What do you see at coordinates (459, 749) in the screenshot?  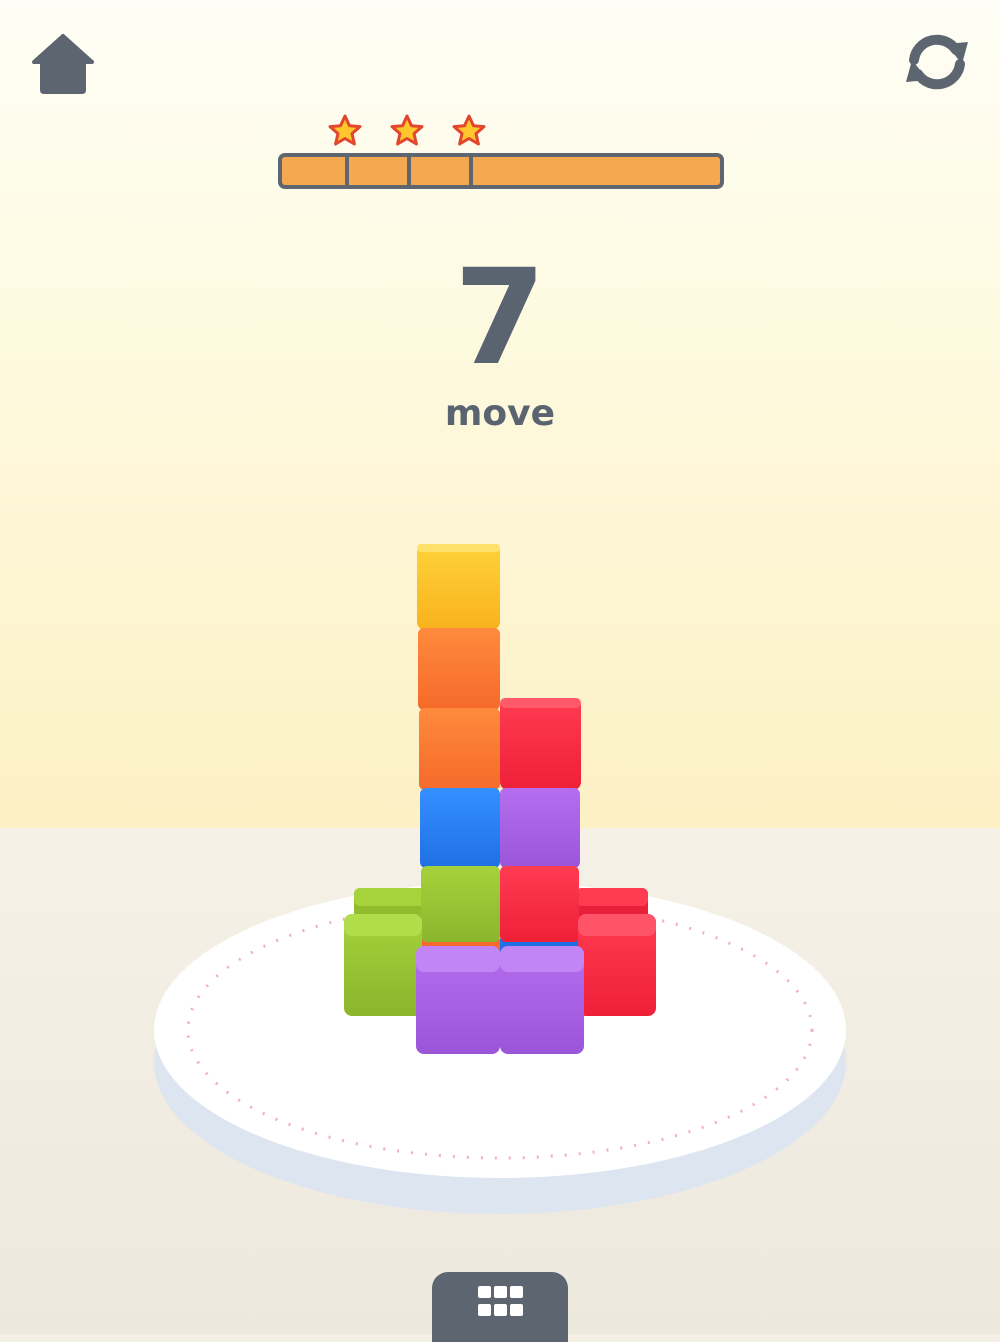 I see `block-orange-lower` at bounding box center [459, 749].